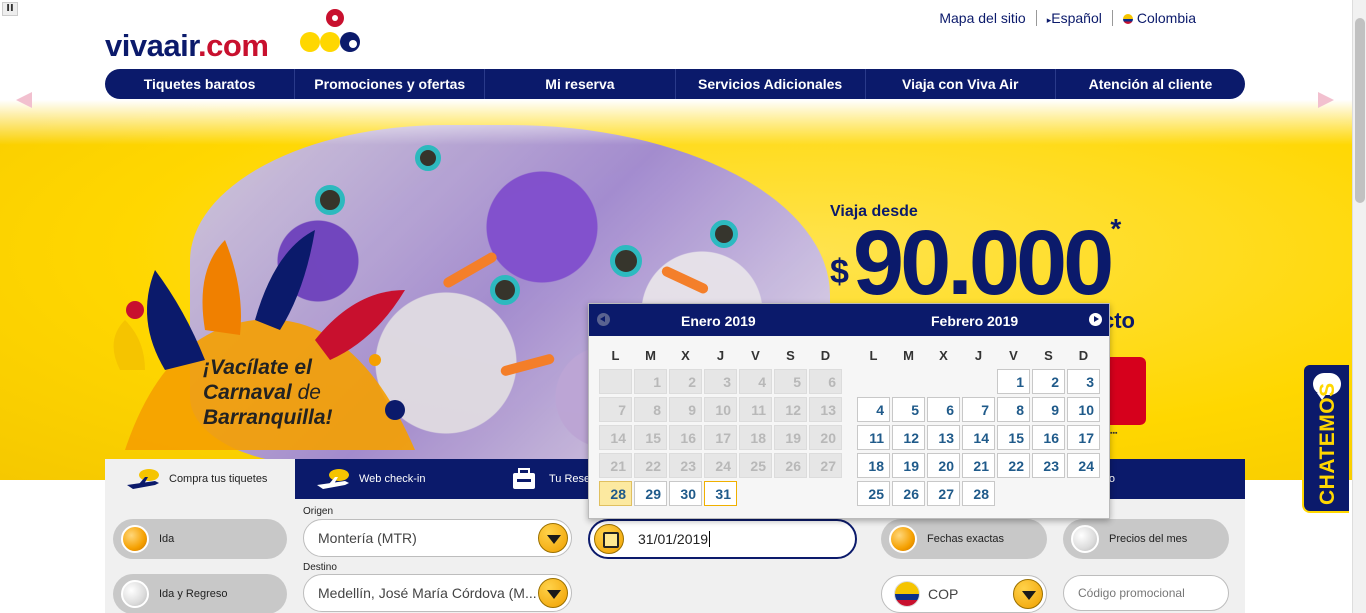  I want to click on carousel-next-icon, so click(1326, 100).